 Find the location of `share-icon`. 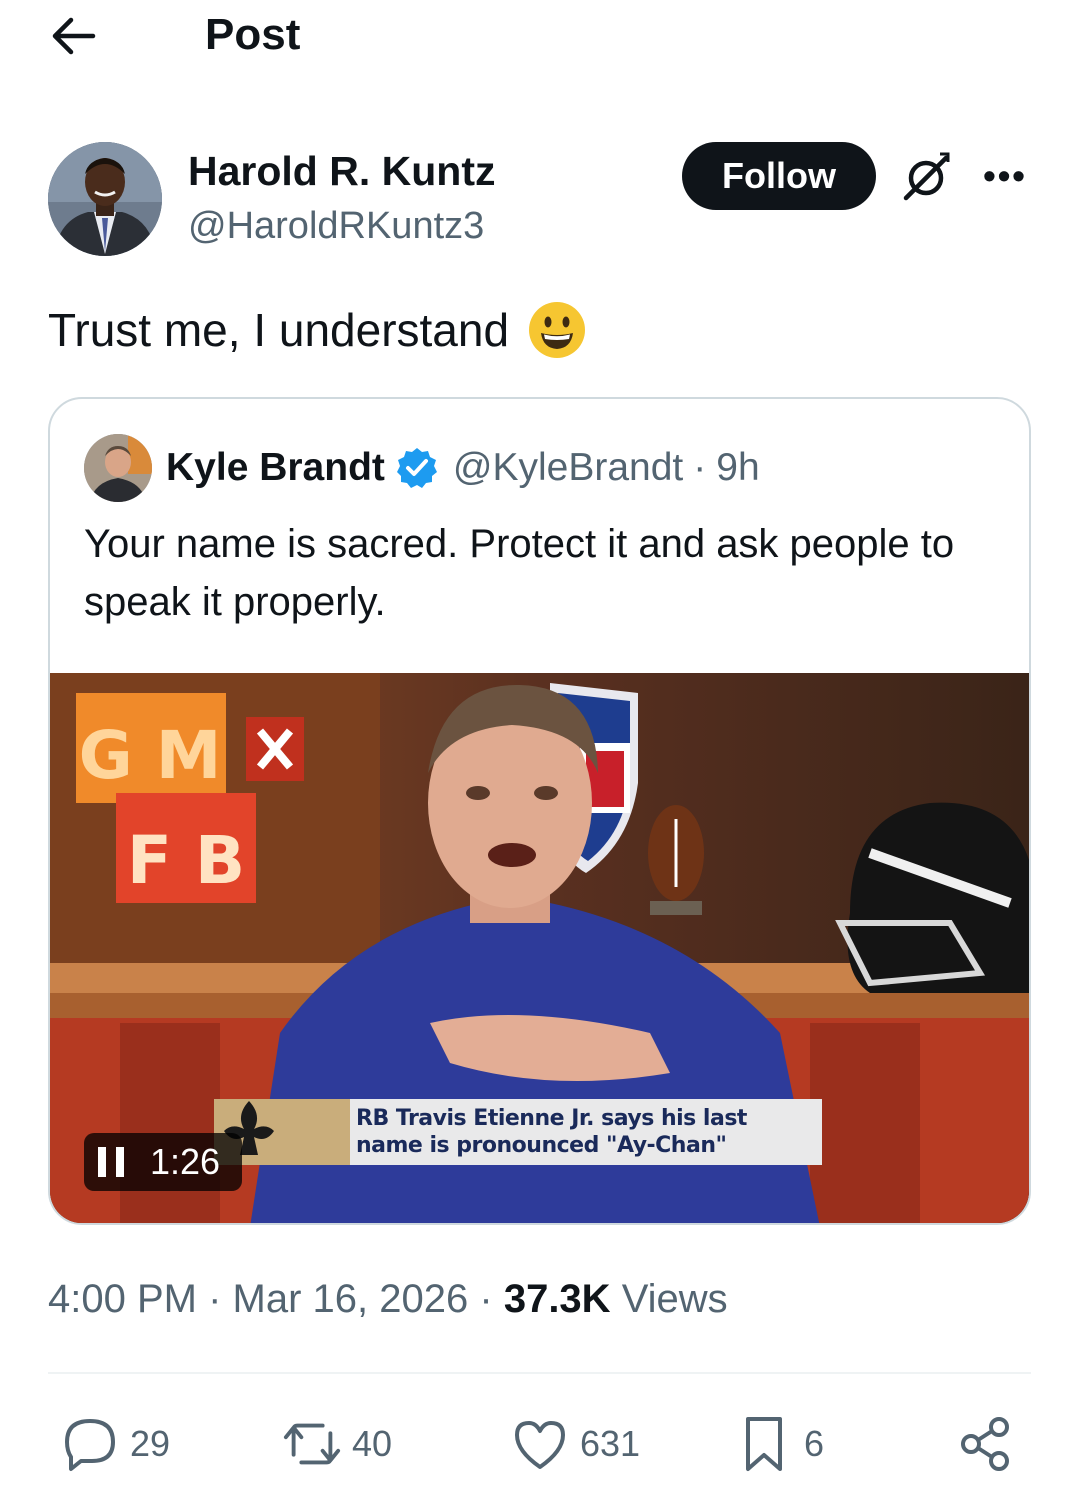

share-icon is located at coordinates (985, 1444).